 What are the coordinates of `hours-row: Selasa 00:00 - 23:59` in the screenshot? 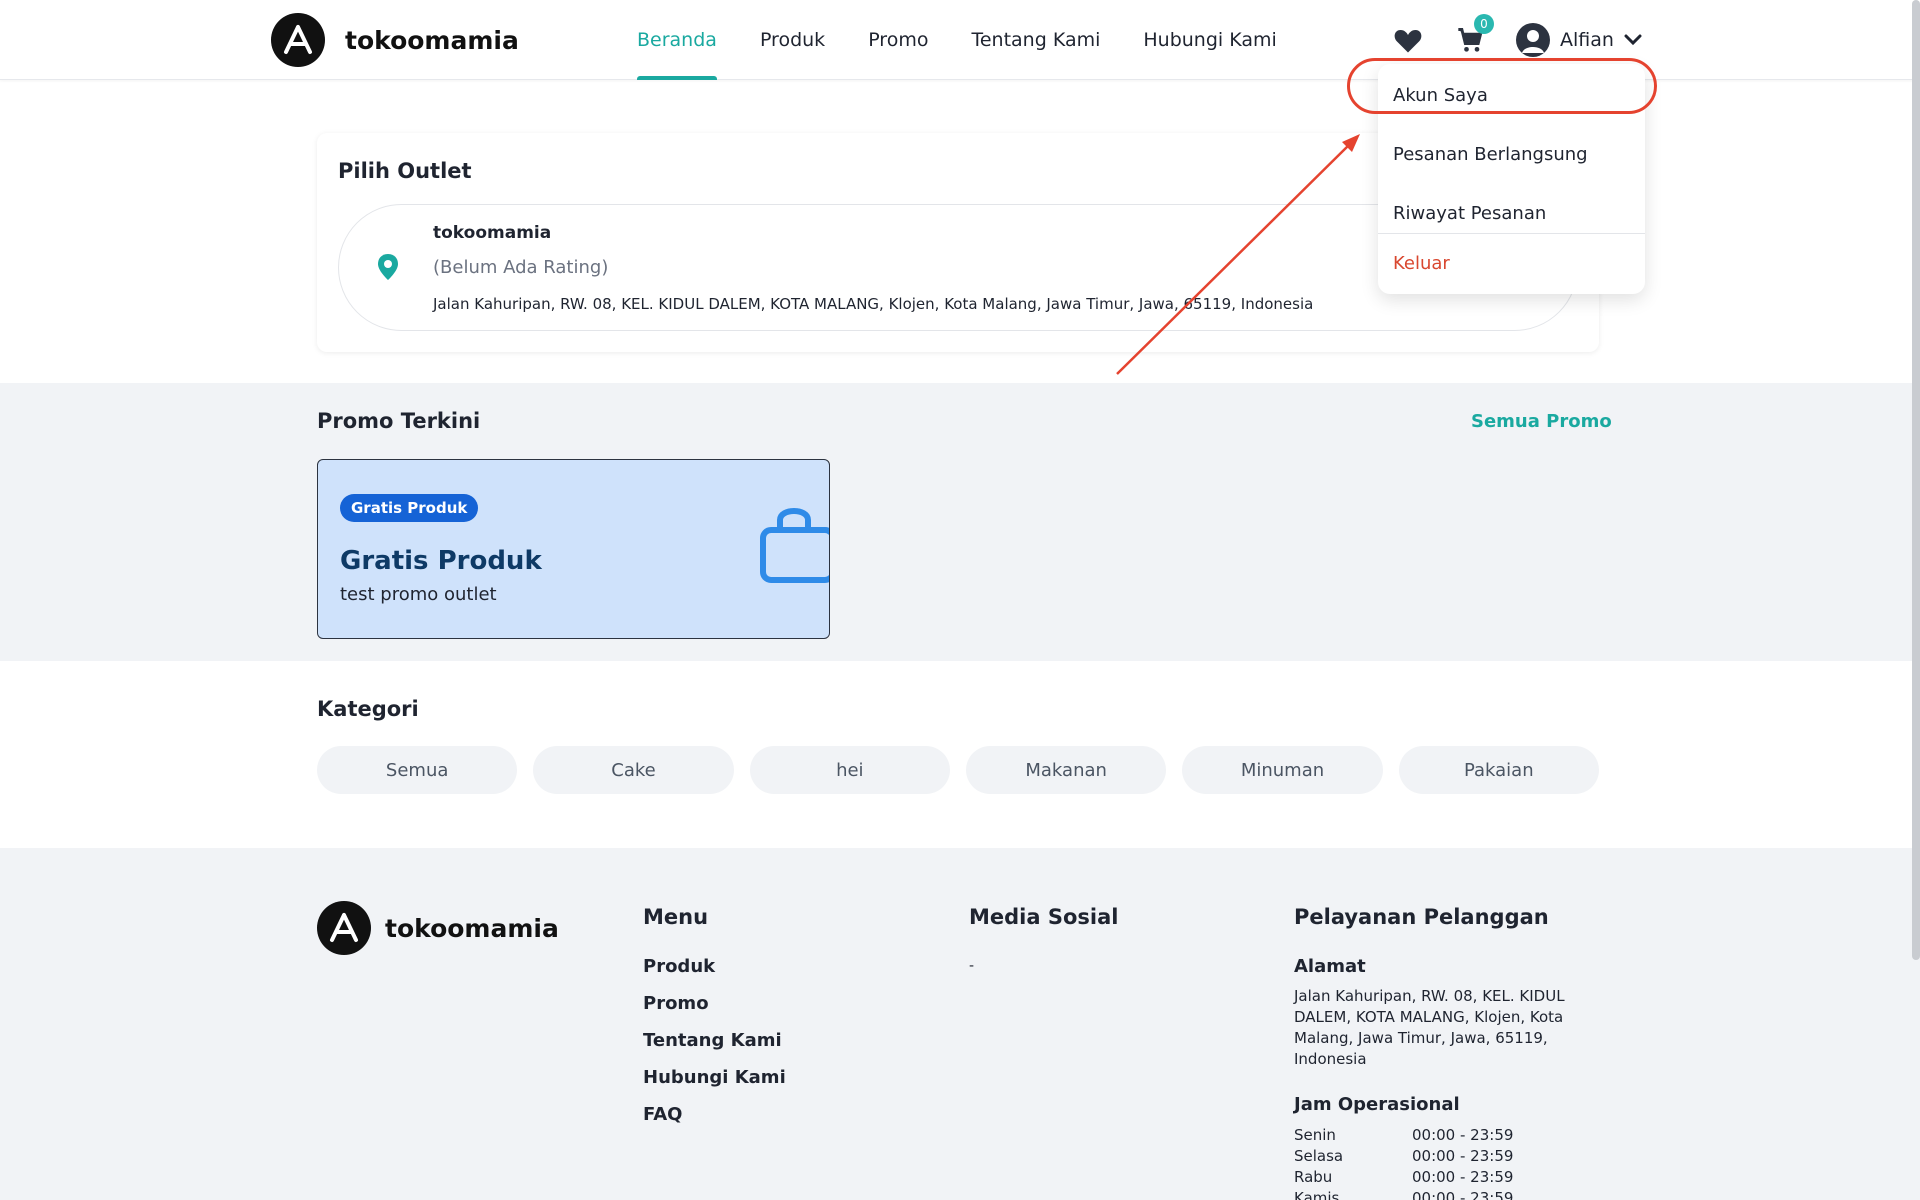 It's located at (1403, 1156).